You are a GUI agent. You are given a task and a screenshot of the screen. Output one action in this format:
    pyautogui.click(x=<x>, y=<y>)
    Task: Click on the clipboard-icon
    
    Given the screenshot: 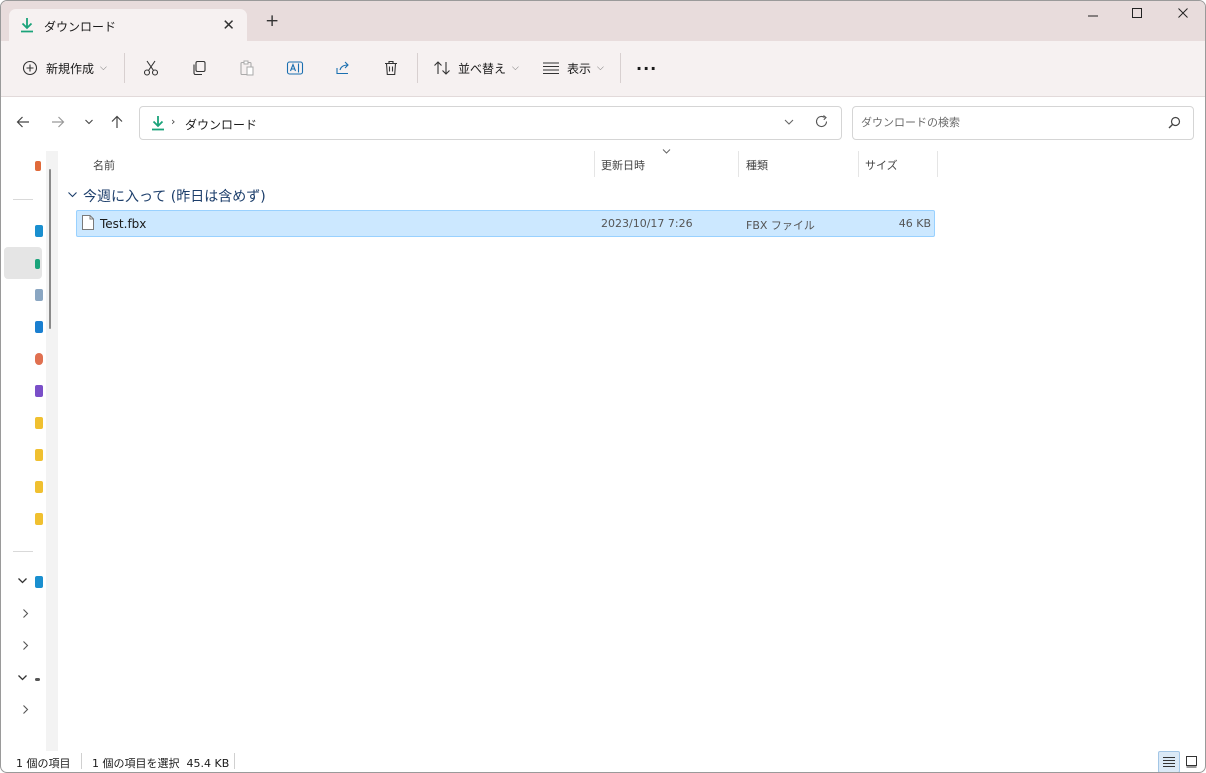 What is the action you would take?
    pyautogui.click(x=247, y=68)
    